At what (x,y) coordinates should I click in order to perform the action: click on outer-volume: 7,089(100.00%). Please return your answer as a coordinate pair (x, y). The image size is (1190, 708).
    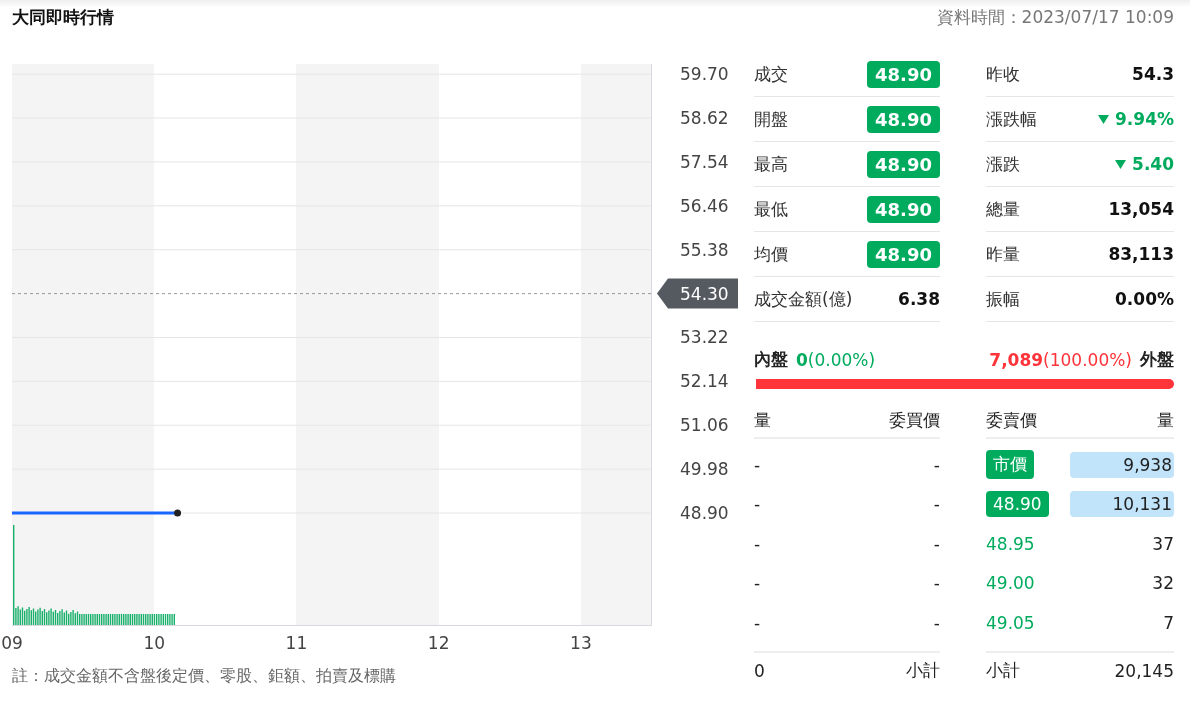
    Looking at the image, I should click on (1060, 359).